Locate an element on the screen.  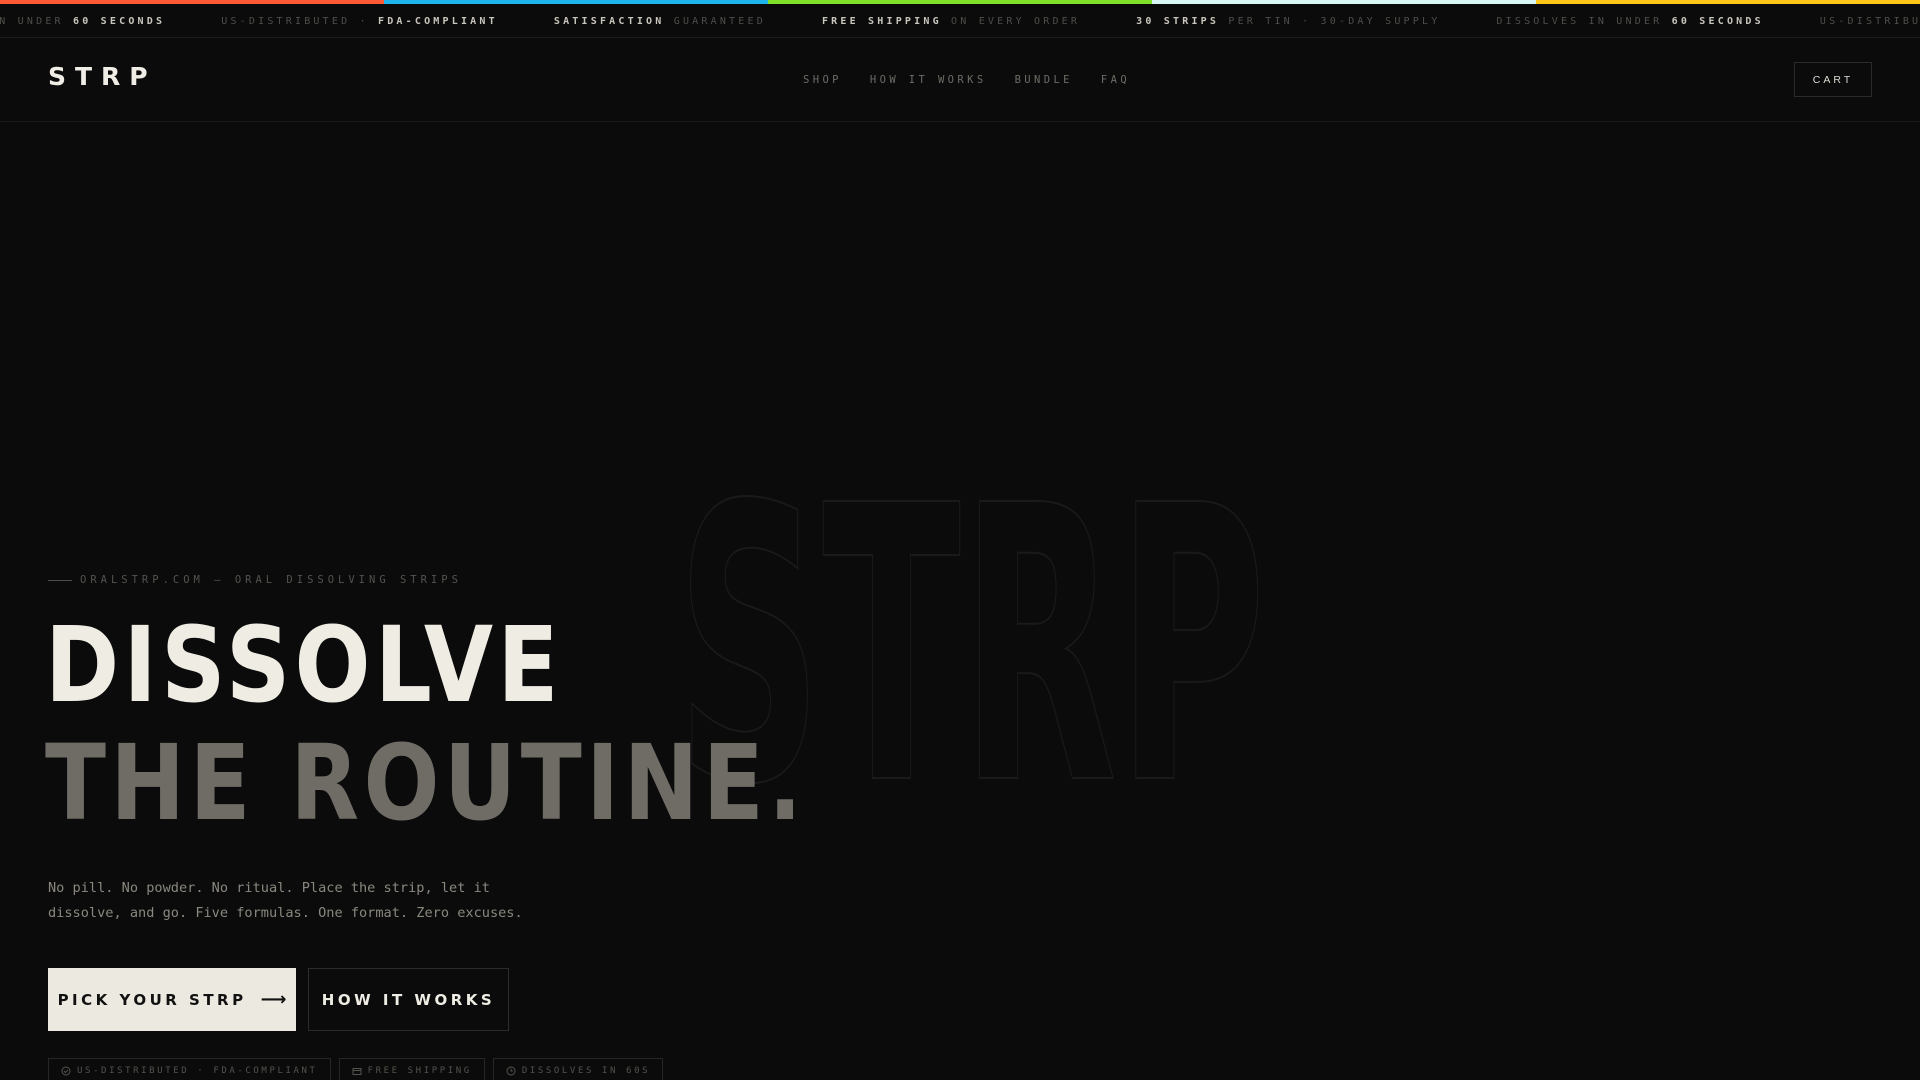
nav-link-shop: SHOP is located at coordinates (822, 80).